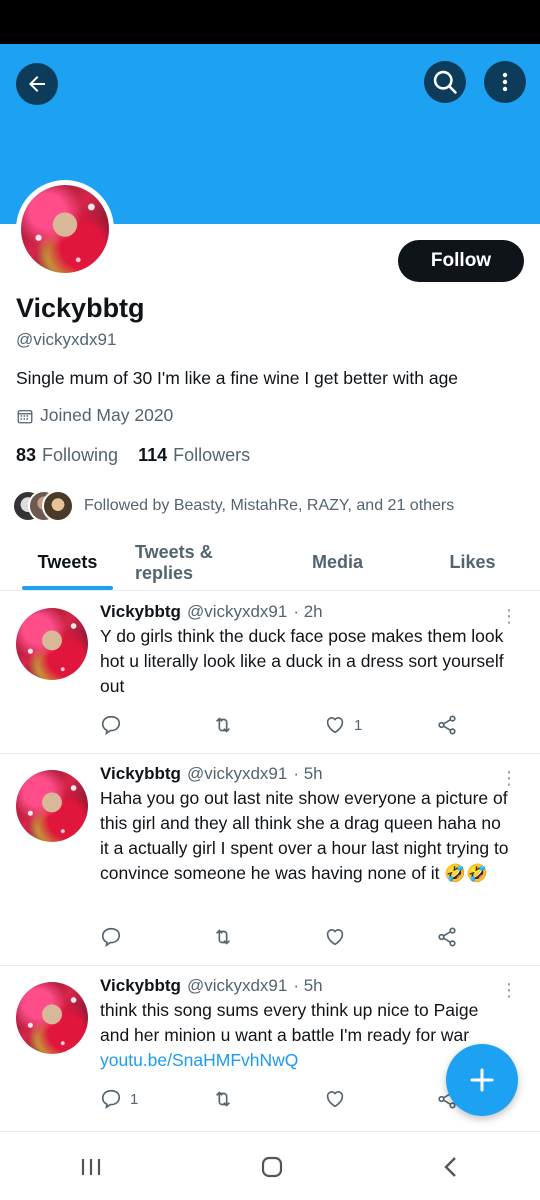 This screenshot has width=540, height=1200. What do you see at coordinates (270, 22) in the screenshot?
I see `status-bar` at bounding box center [270, 22].